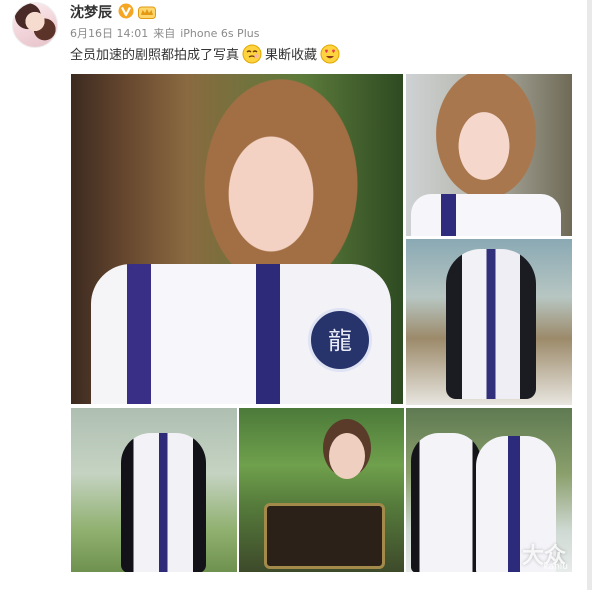  I want to click on watermark-url: kanlu, so click(555, 567).